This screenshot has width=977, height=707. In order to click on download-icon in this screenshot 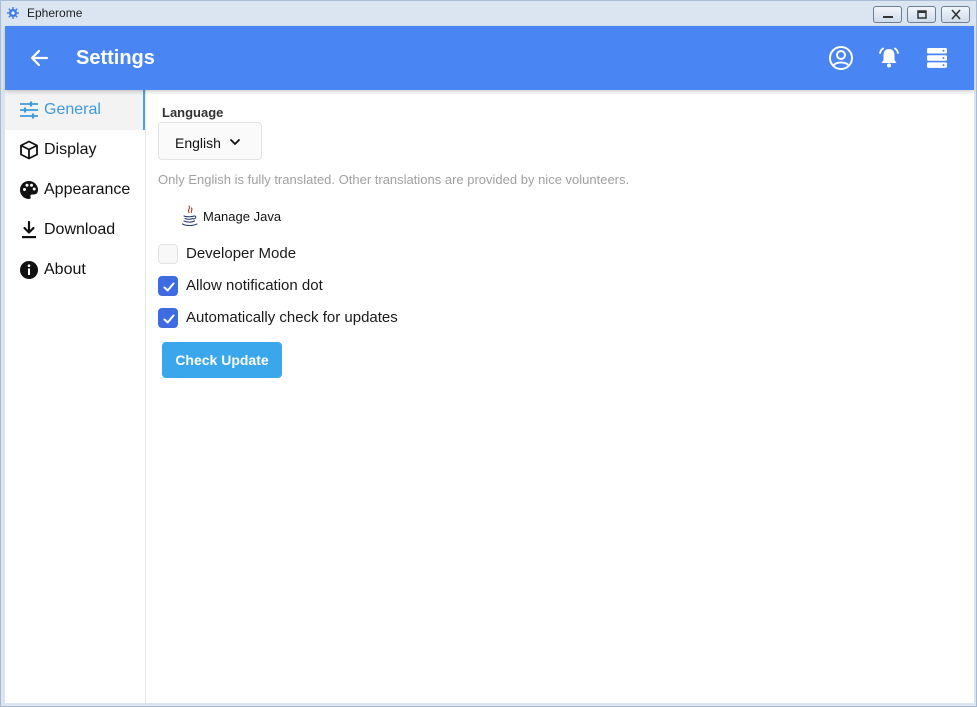, I will do `click(29, 229)`.